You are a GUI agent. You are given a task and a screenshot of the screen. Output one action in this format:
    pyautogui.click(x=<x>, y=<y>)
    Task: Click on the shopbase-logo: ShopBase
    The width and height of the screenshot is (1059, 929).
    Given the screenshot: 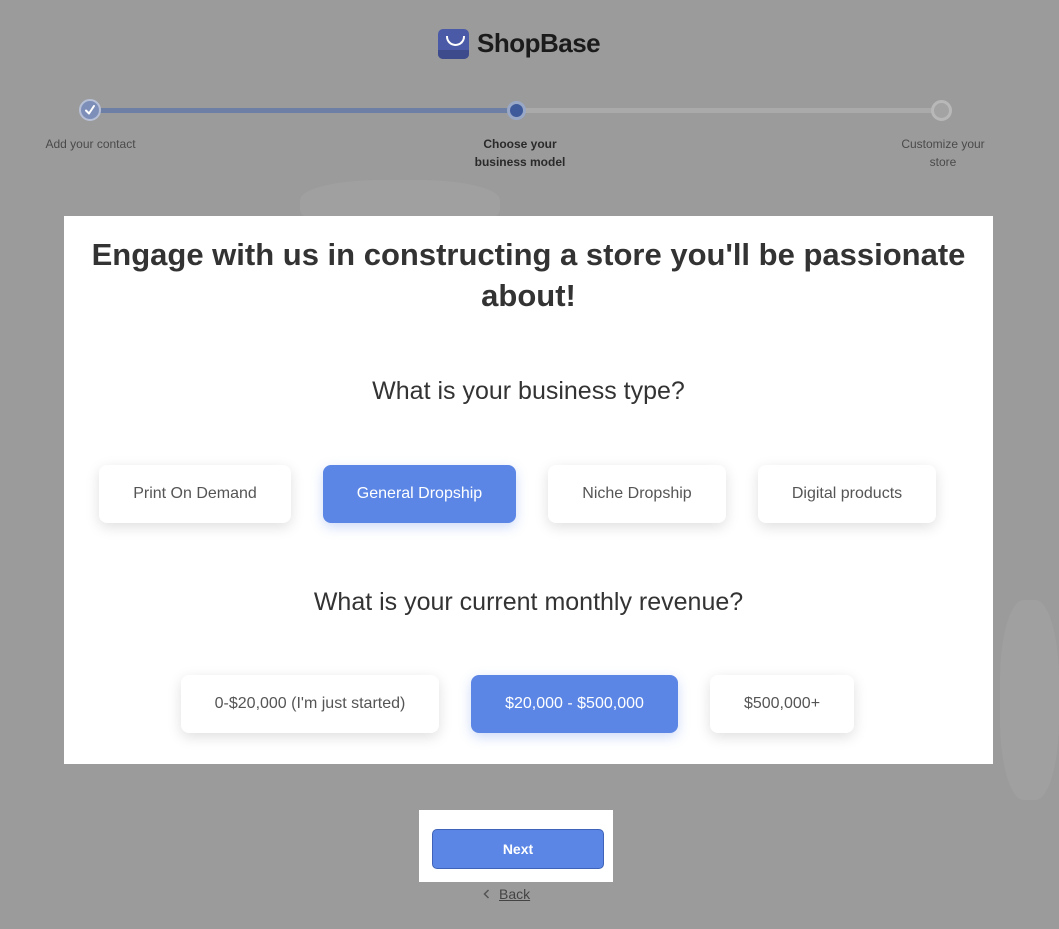 What is the action you would take?
    pyautogui.click(x=519, y=43)
    